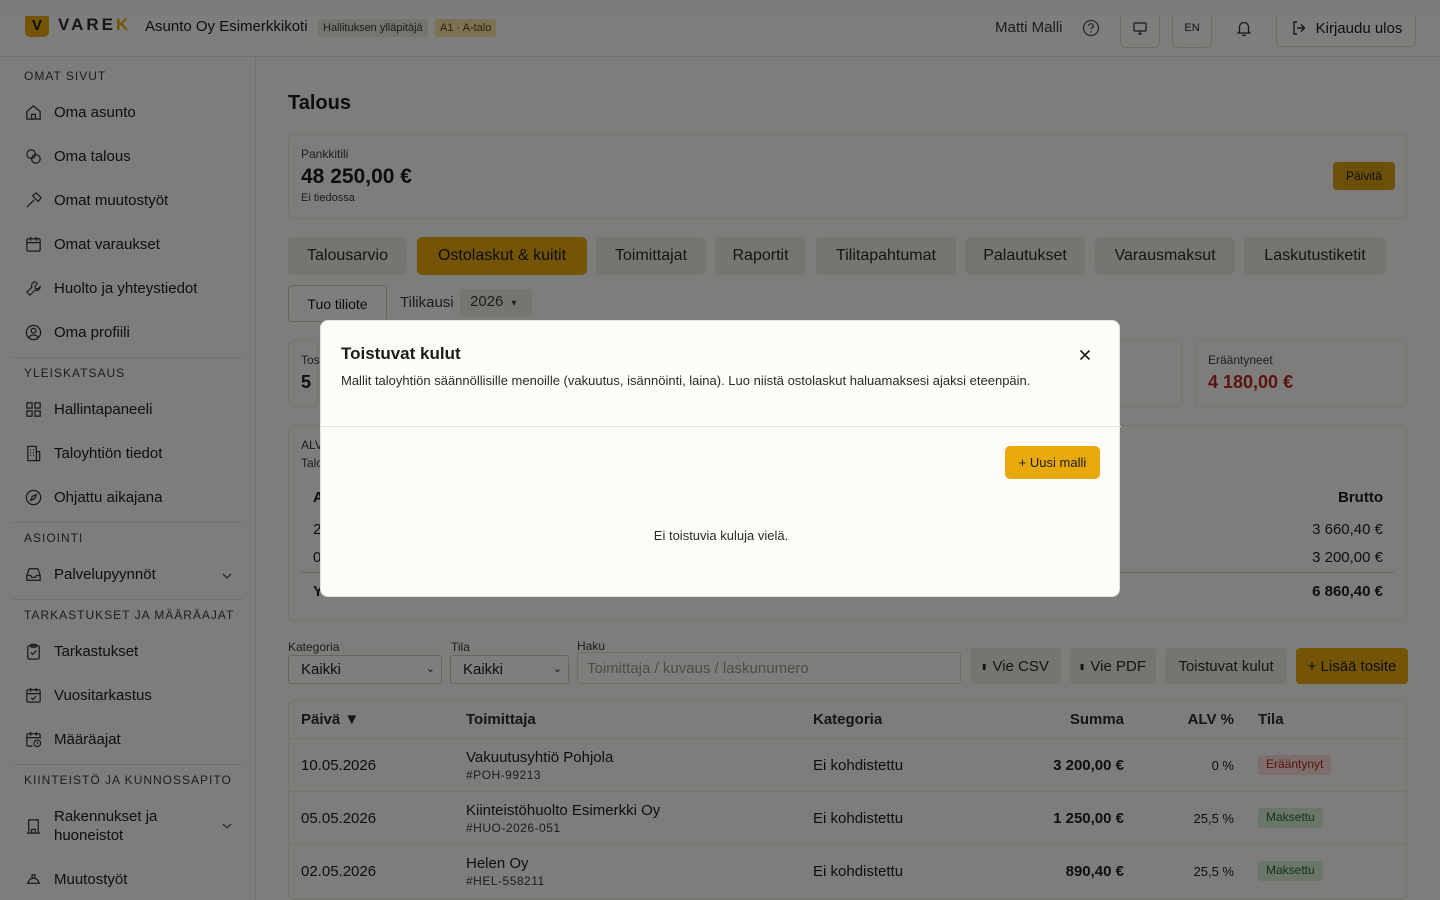 This screenshot has width=1440, height=900. Describe the element at coordinates (721, 426) in the screenshot. I see `modal-divider` at that location.